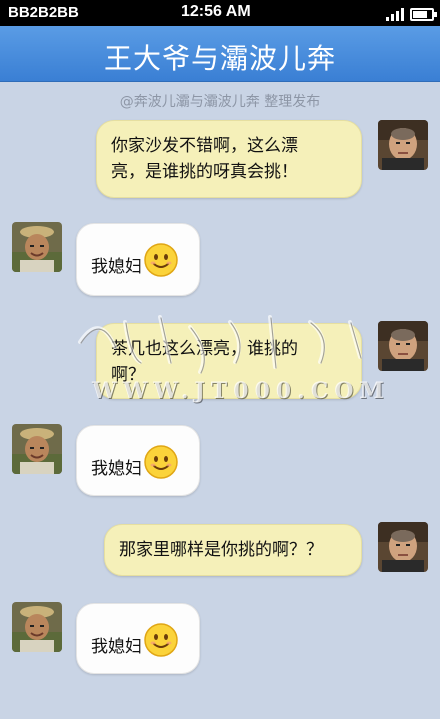 The image size is (440, 719). I want to click on message-bubble-right: 你家沙发不错啊，这么漂 亮，是谁挑的呀真会挑！, so click(229, 159).